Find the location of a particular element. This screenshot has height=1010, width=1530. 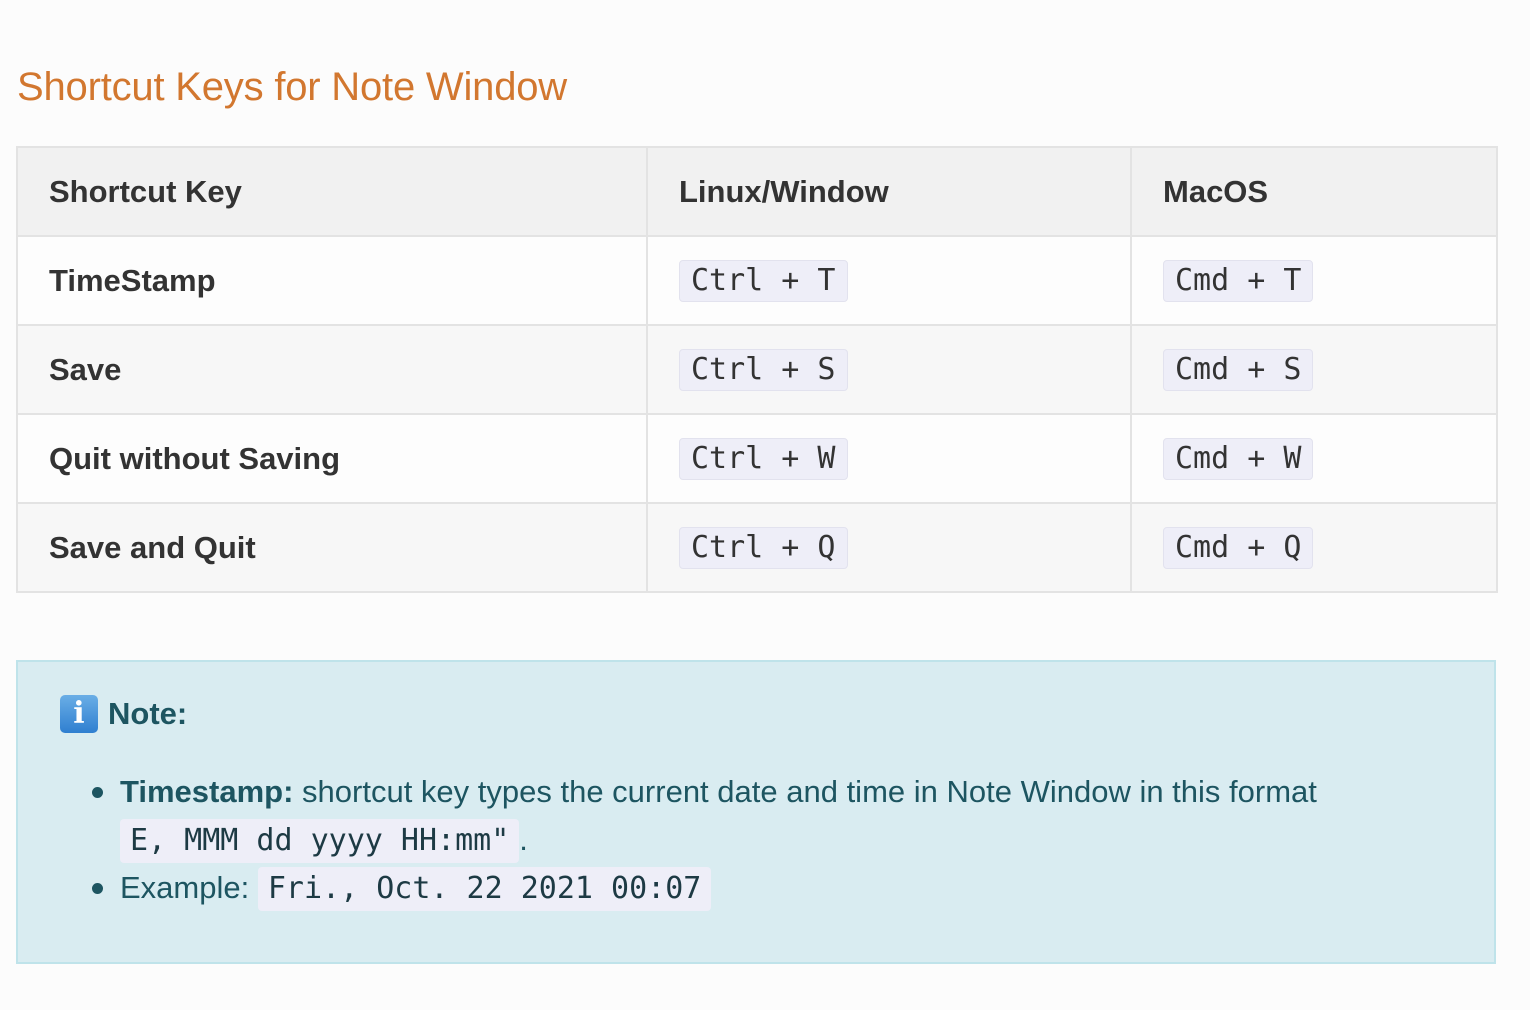

table-row: Quit without Saving Ctrl + W Cmd + W is located at coordinates (757, 458).